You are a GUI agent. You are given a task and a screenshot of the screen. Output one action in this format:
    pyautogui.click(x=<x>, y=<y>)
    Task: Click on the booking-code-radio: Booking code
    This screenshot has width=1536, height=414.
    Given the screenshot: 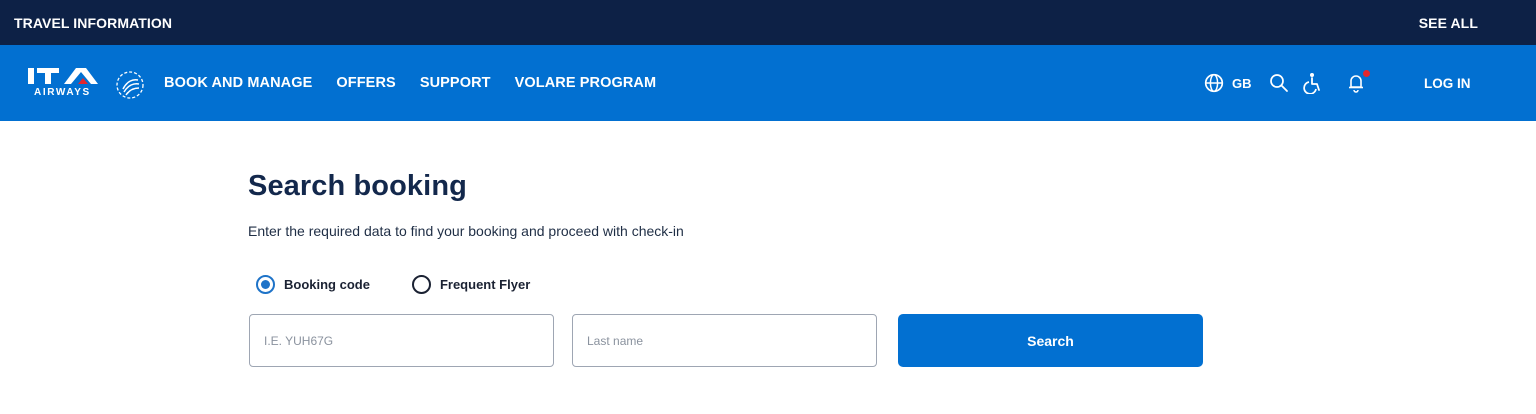 What is the action you would take?
    pyautogui.click(x=313, y=284)
    